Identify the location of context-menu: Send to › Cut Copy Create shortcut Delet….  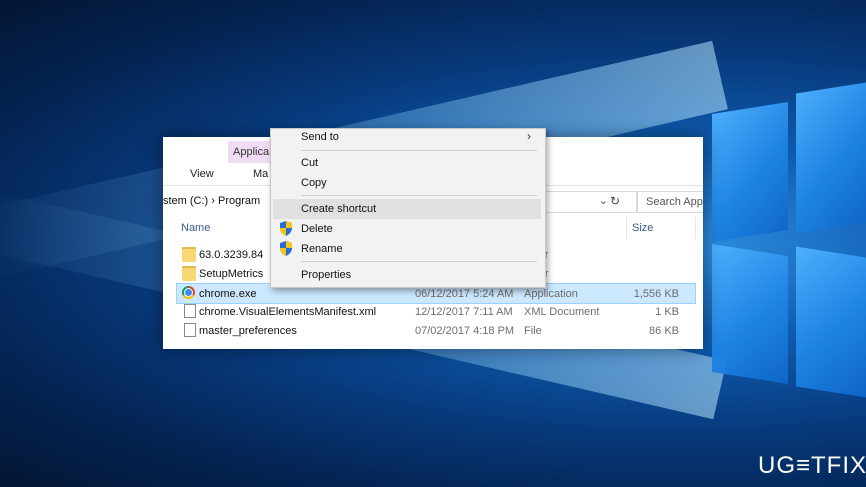
(408, 208).